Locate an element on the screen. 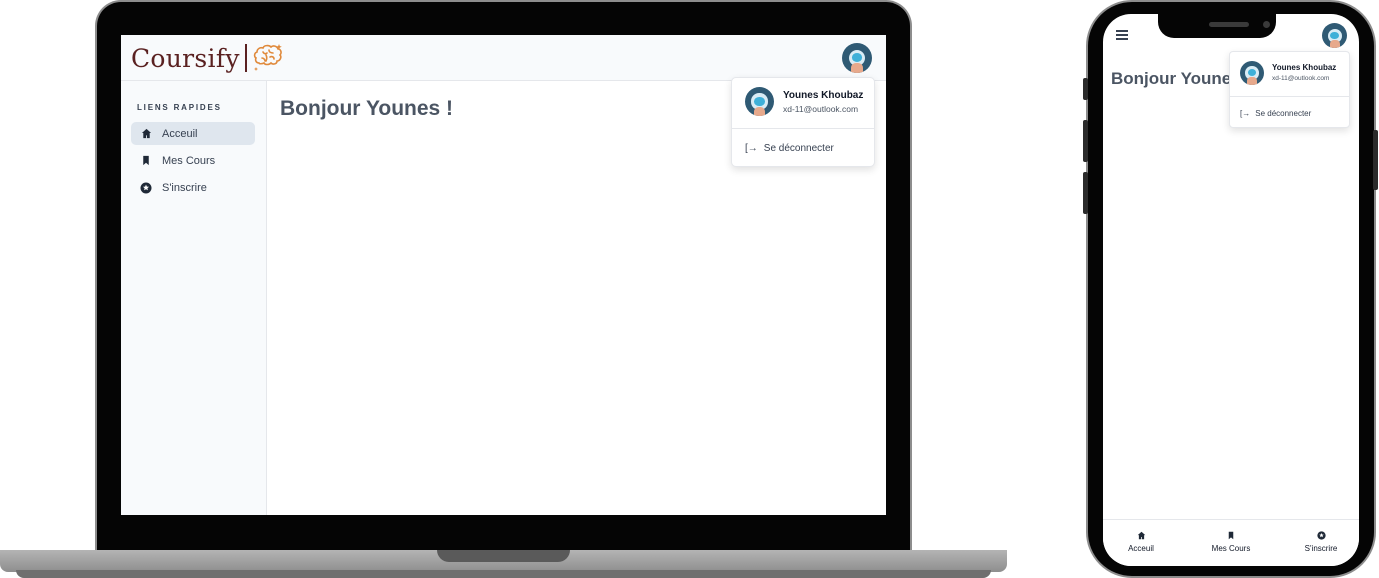 The height and width of the screenshot is (578, 1379). bottom-nav-label: Acceuil is located at coordinates (1141, 548).